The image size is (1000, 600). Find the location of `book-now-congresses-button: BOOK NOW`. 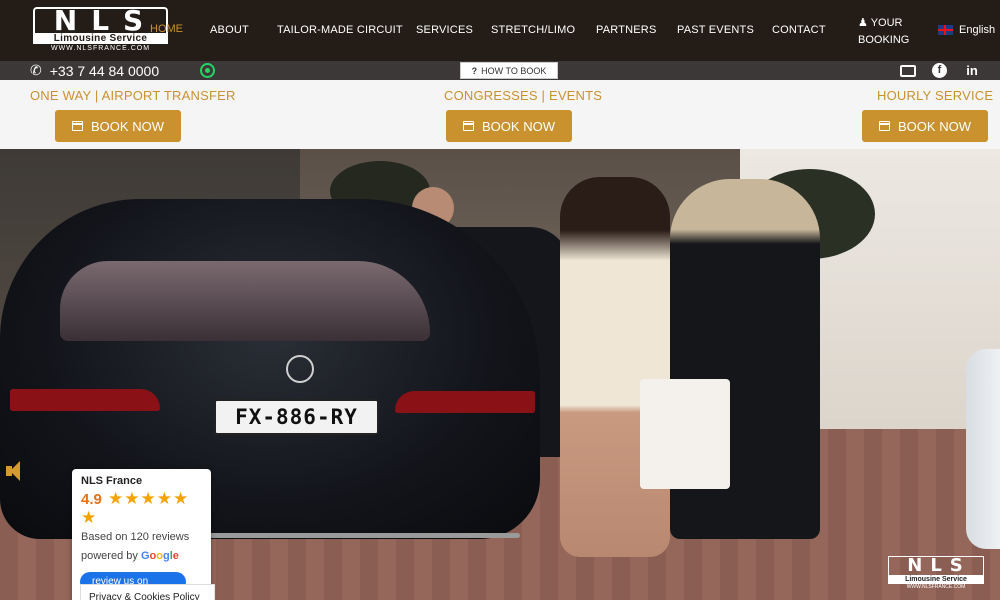

book-now-congresses-button: BOOK NOW is located at coordinates (509, 126).